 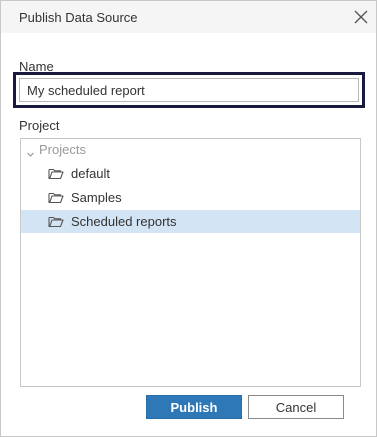 I want to click on chevron-down-icon, so click(x=30, y=151).